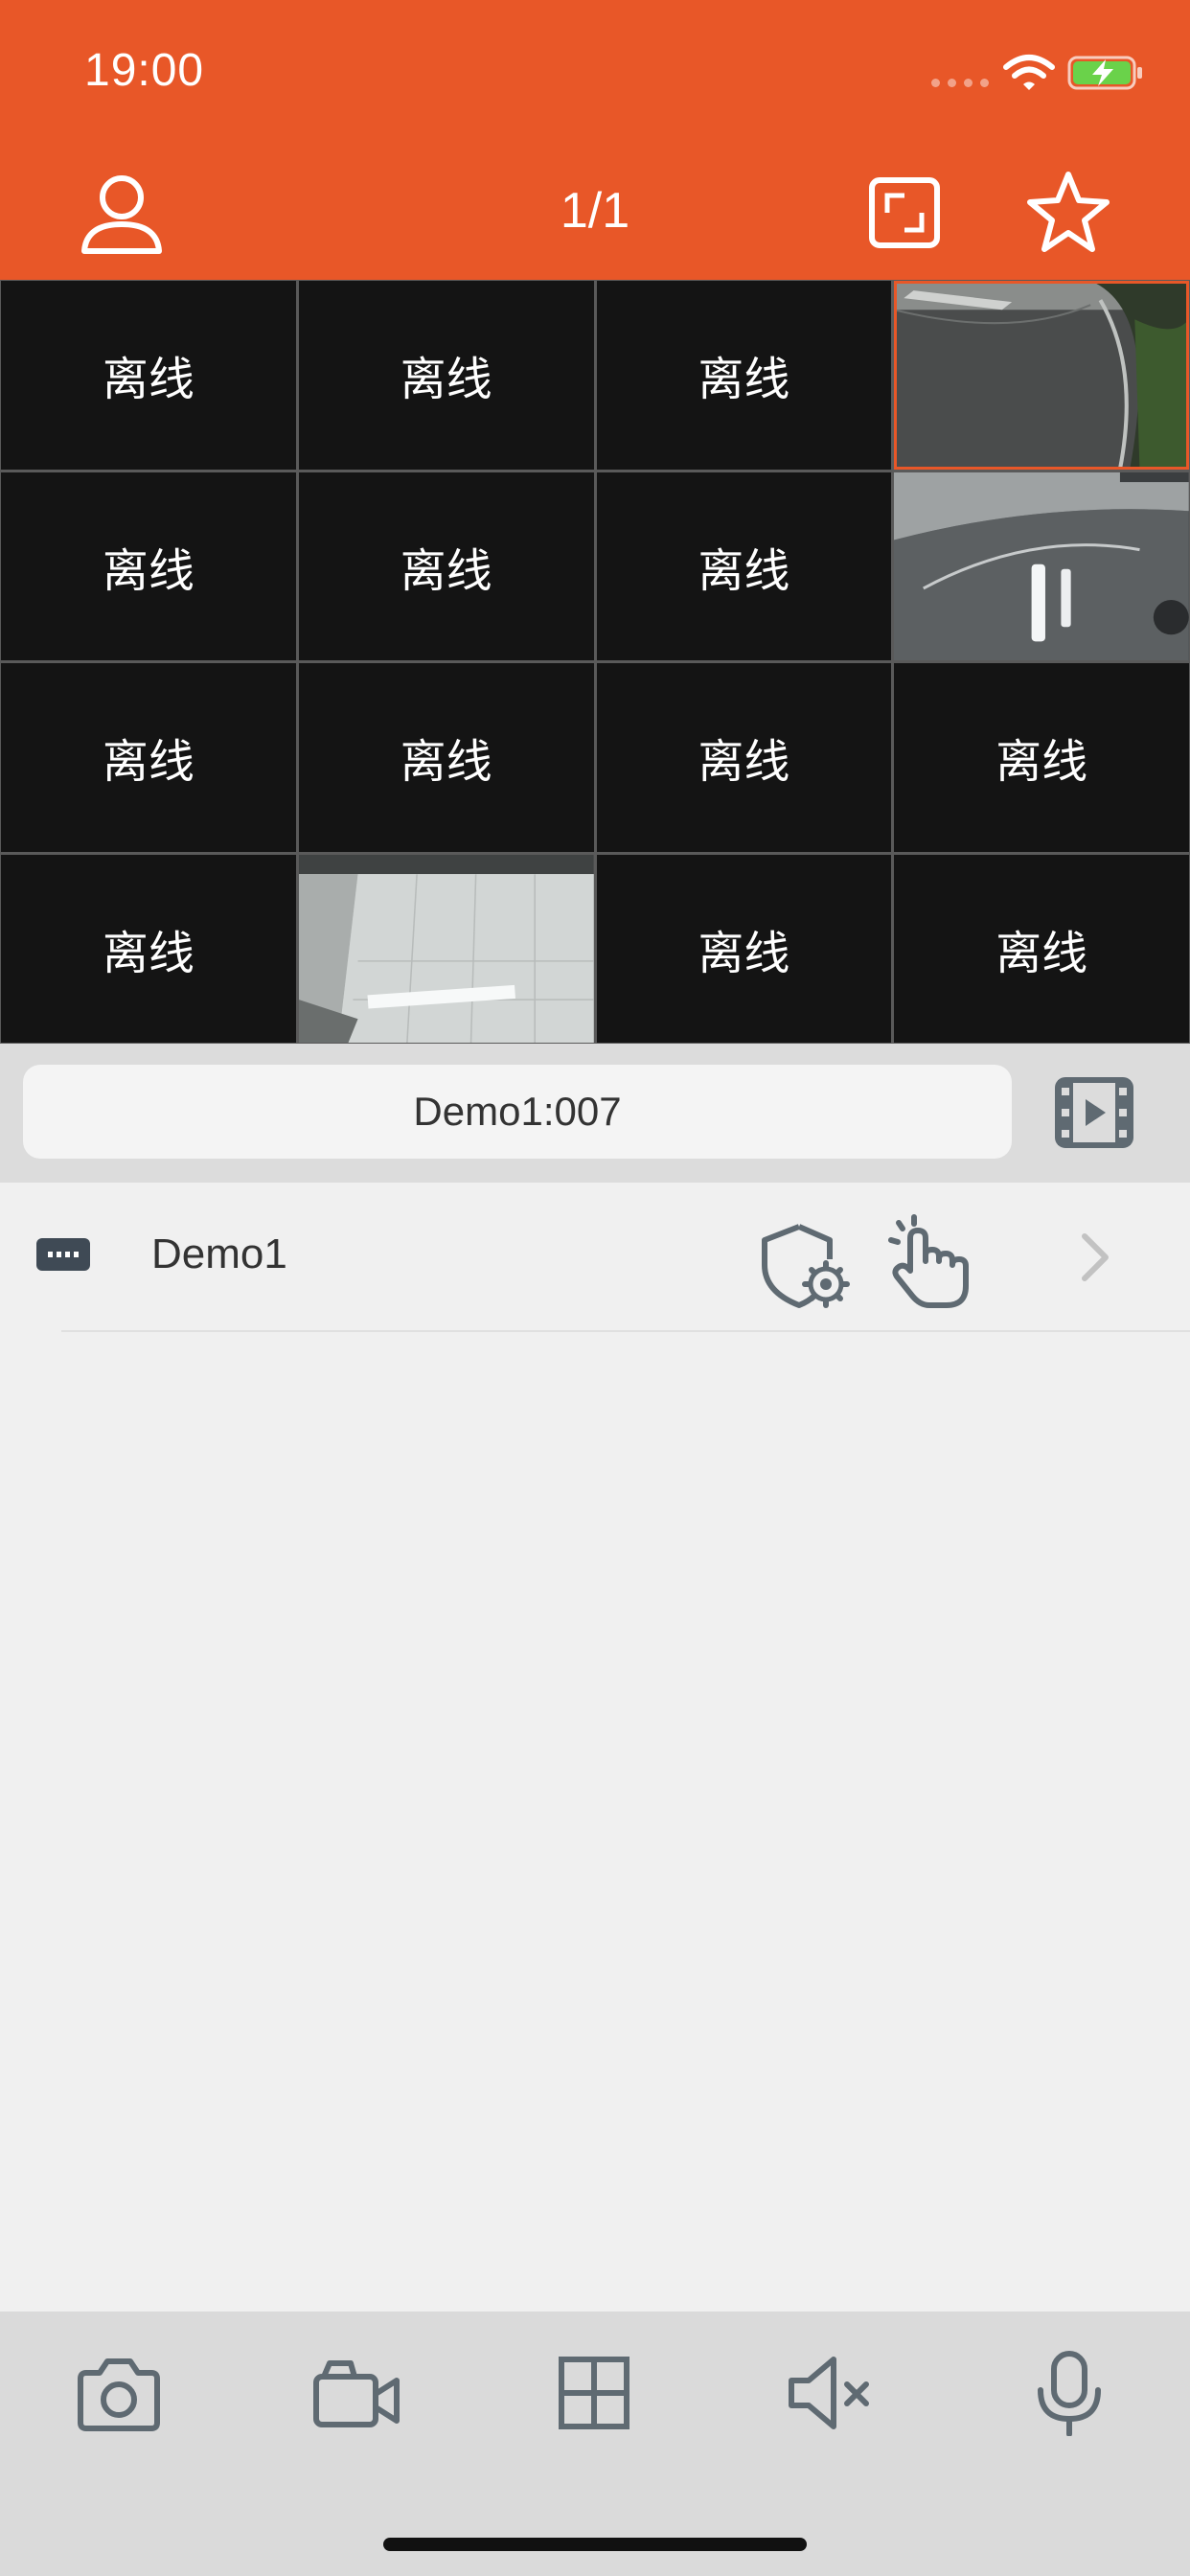 This screenshot has height=2576, width=1190. Describe the element at coordinates (1096, 1257) in the screenshot. I see `chevron-right-icon` at that location.